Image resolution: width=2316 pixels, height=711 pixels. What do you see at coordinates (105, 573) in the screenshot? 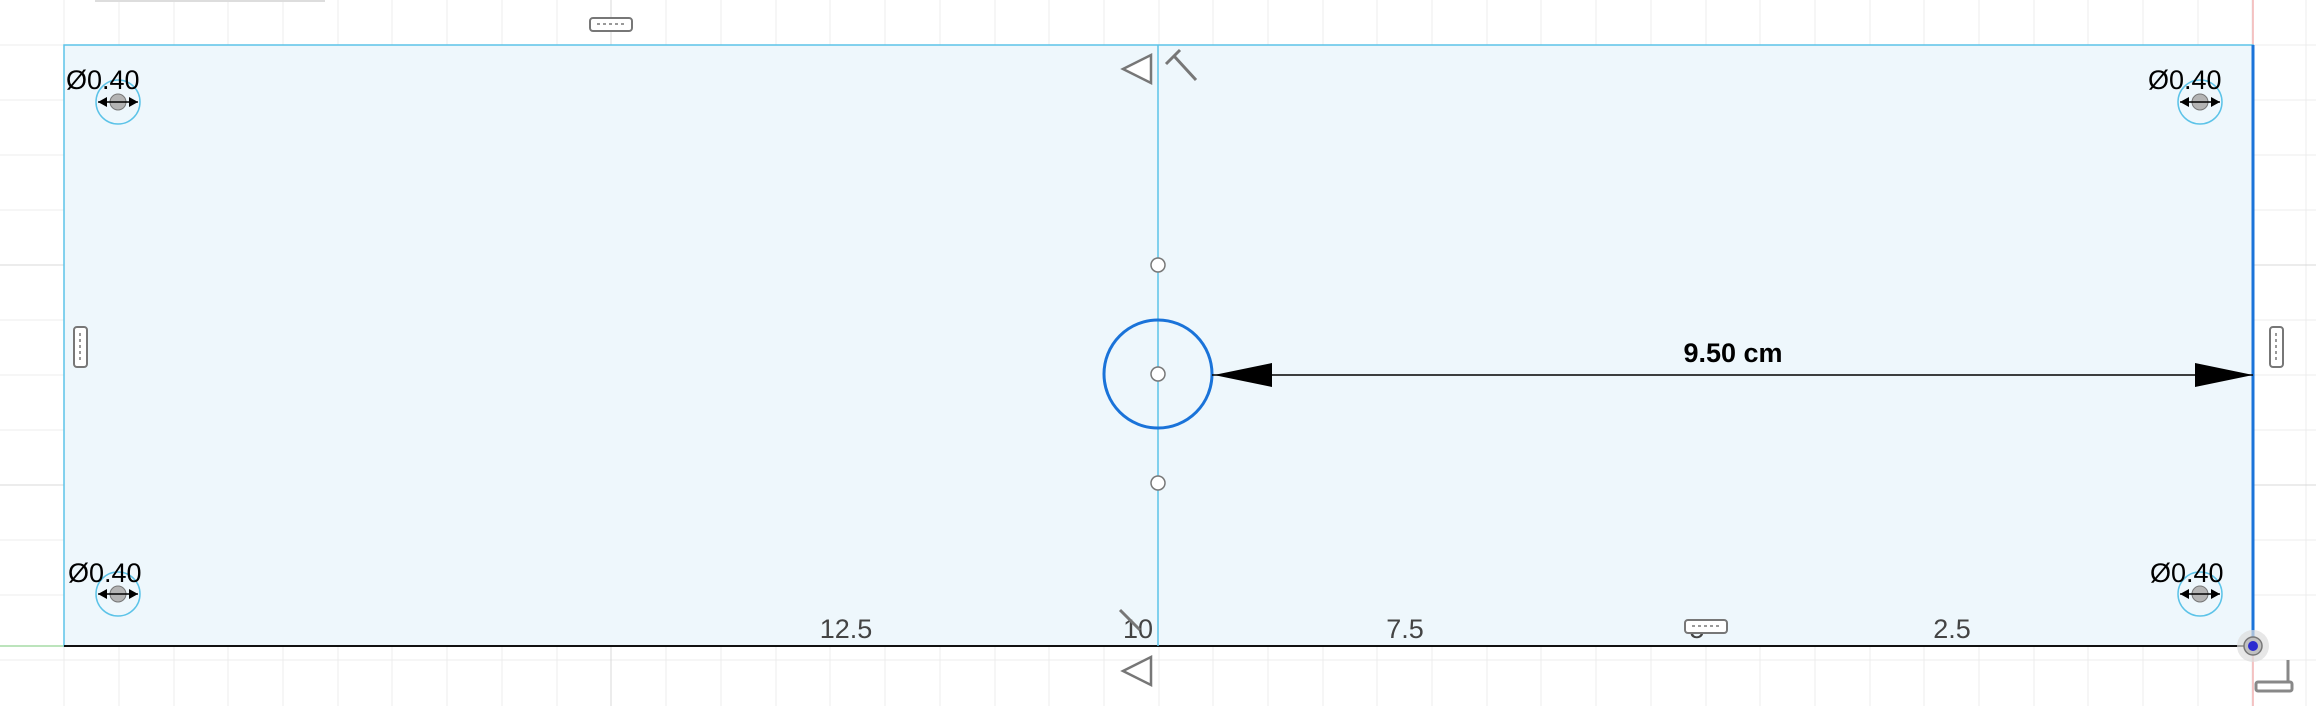
I see `hole-label-bottom-left: Ø0.40` at bounding box center [105, 573].